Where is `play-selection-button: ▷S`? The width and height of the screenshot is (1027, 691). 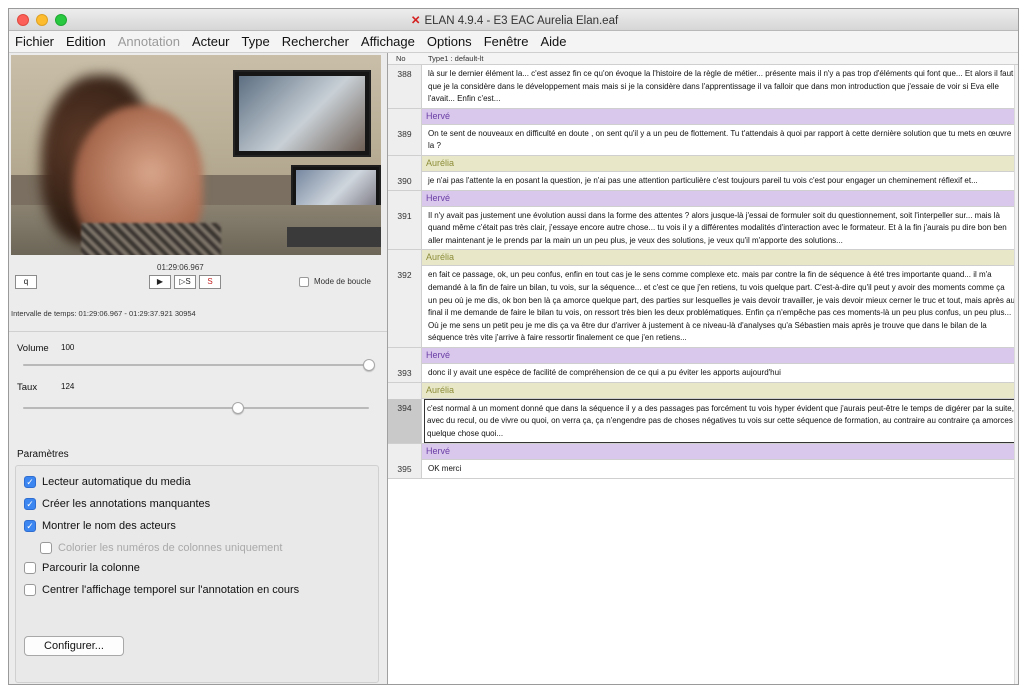 play-selection-button: ▷S is located at coordinates (185, 282).